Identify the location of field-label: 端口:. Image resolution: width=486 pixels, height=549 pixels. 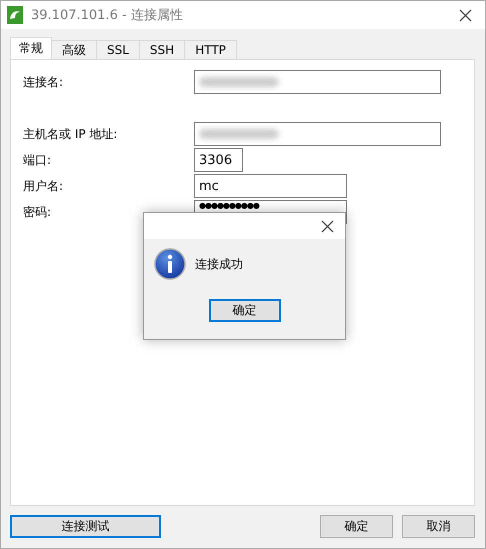
(37, 160).